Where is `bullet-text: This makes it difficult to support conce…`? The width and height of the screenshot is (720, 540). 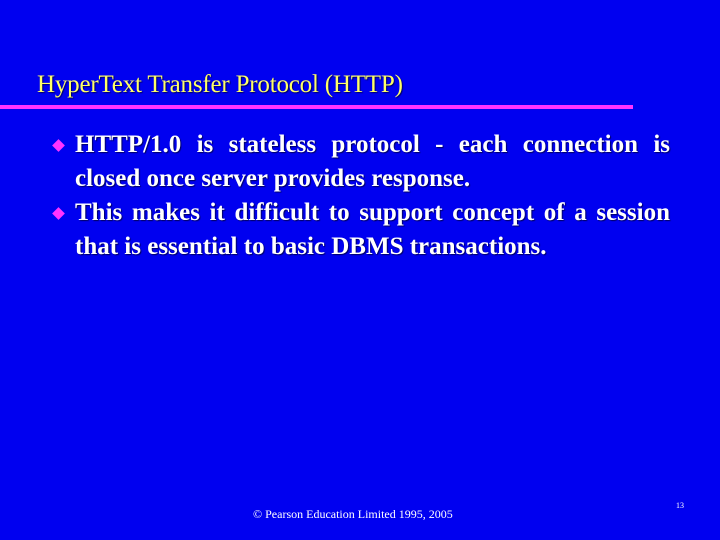
bullet-text: This makes it difficult to support conce… is located at coordinates (372, 229).